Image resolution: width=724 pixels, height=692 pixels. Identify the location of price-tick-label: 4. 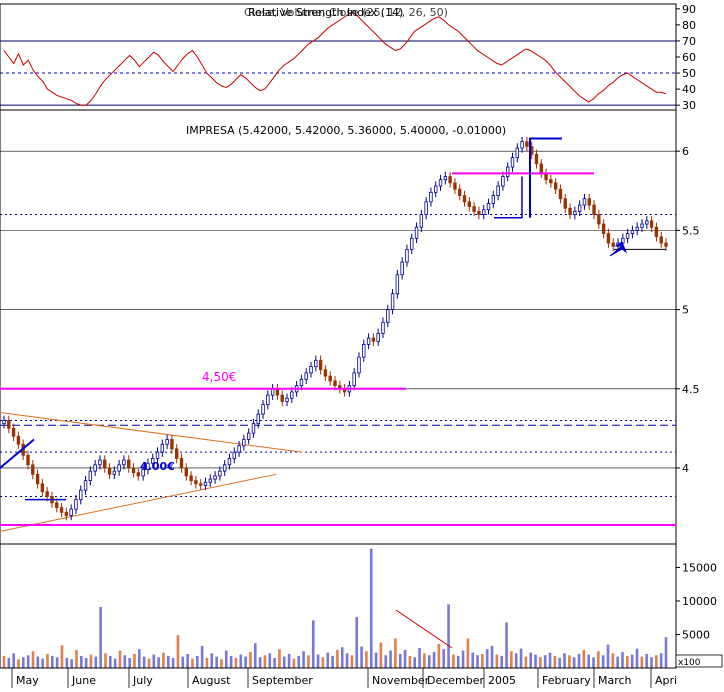
(685, 468).